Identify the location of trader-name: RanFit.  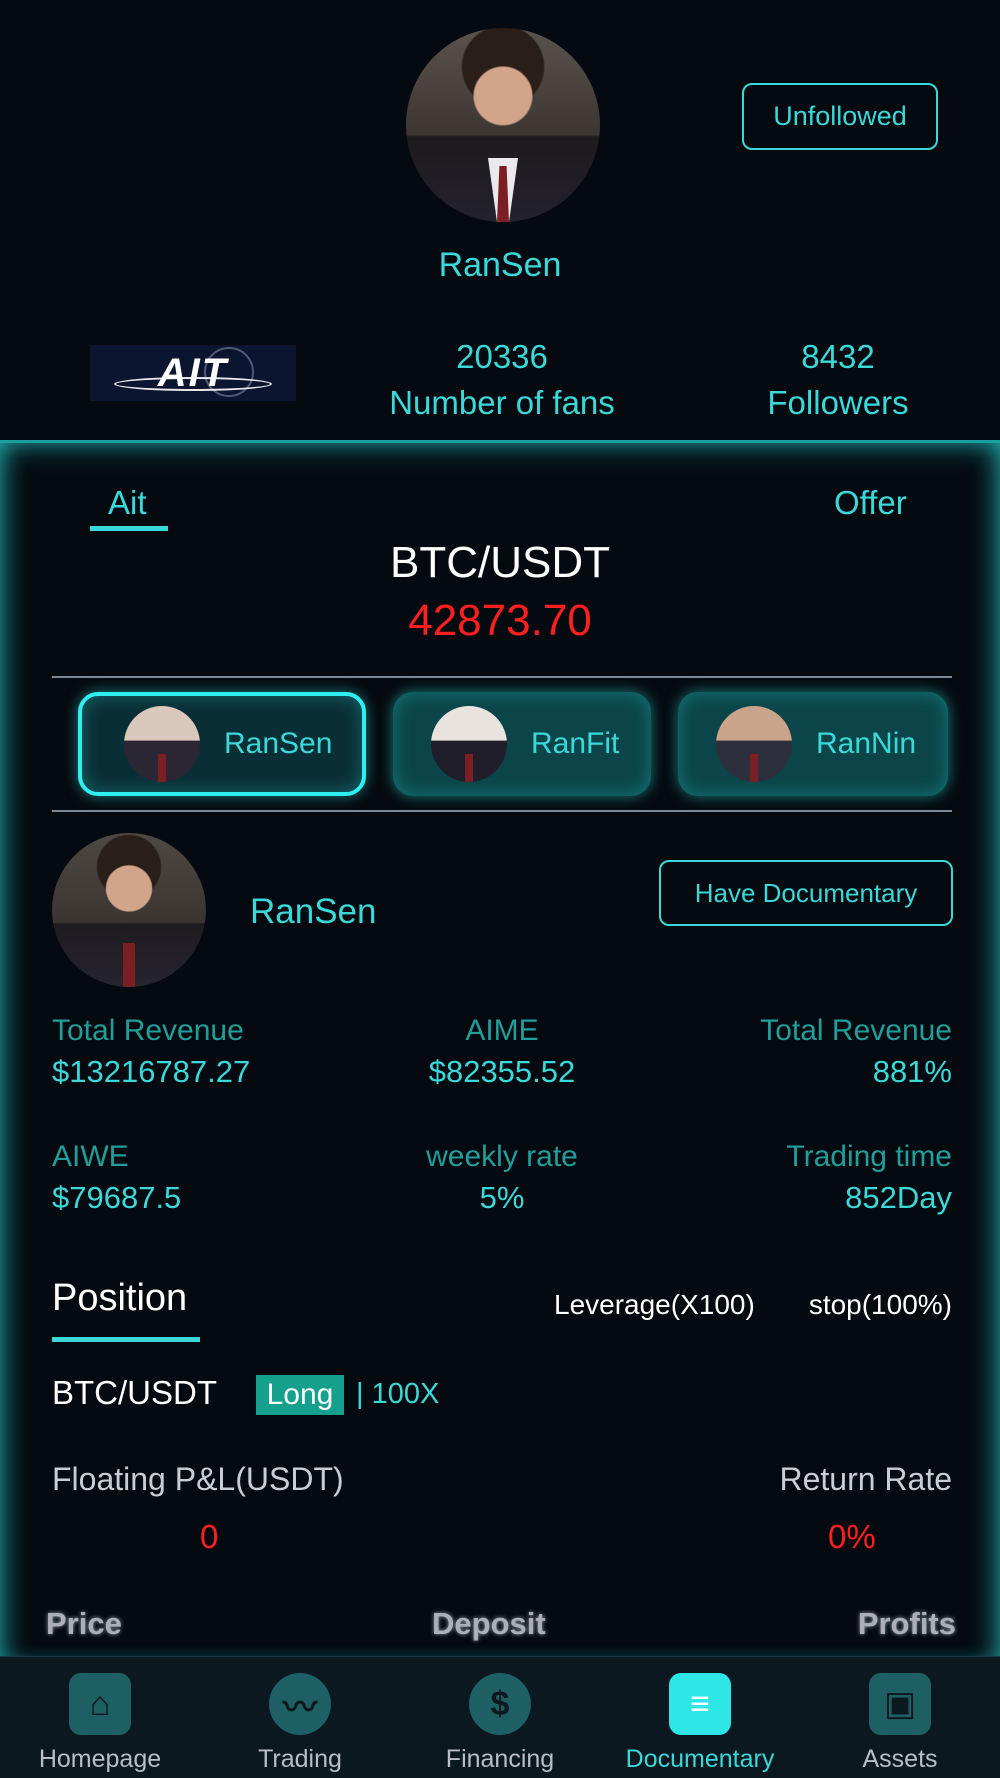
(575, 743).